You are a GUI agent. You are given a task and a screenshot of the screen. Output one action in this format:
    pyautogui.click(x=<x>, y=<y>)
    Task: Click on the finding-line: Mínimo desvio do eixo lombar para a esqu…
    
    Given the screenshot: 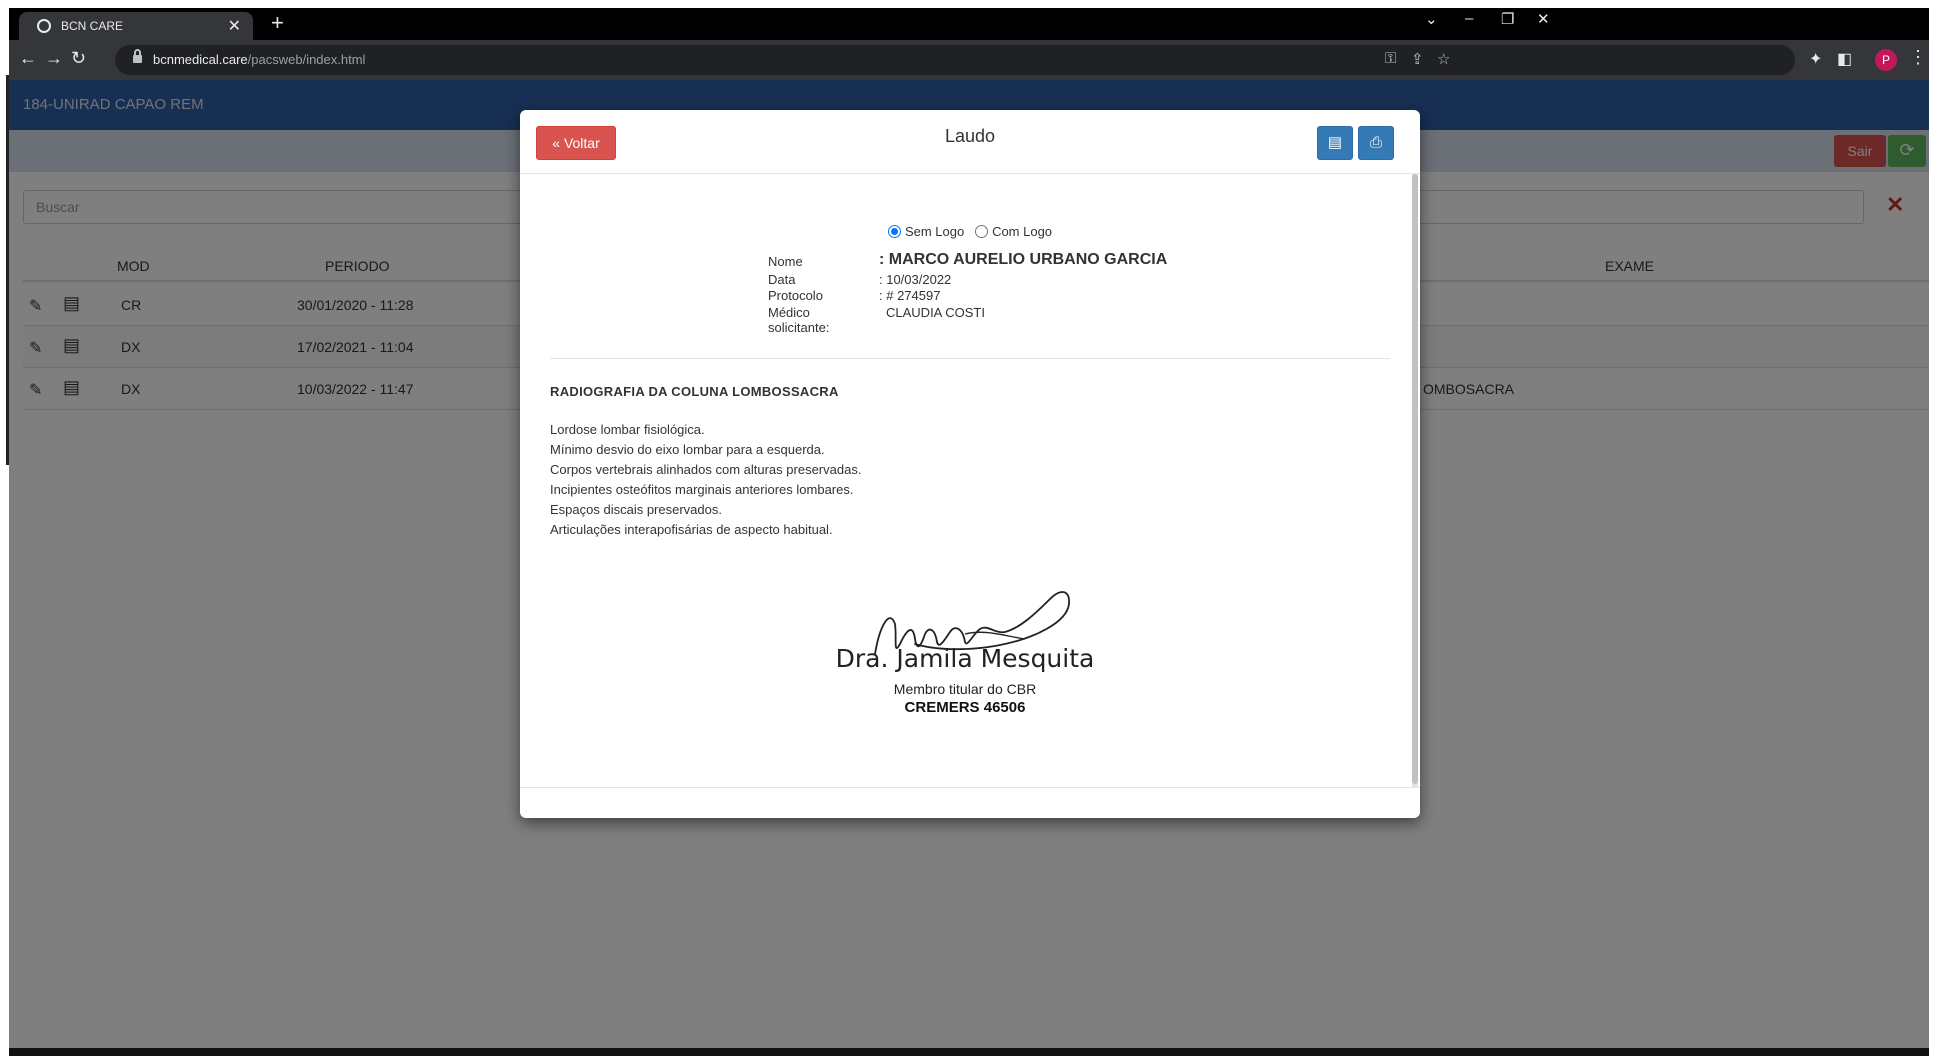 What is the action you would take?
    pyautogui.click(x=687, y=449)
    